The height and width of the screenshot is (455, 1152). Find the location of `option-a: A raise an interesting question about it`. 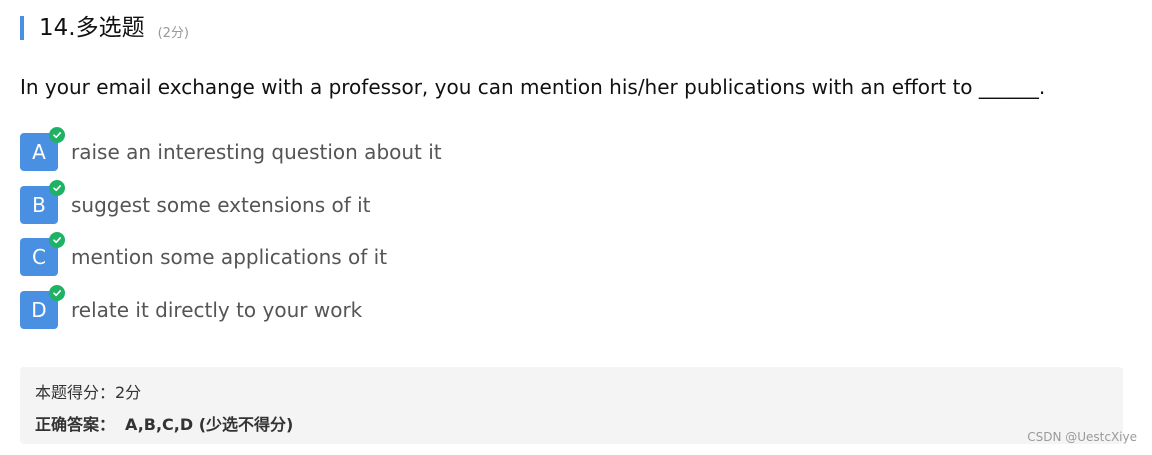

option-a: A raise an interesting question about it is located at coordinates (231, 149).